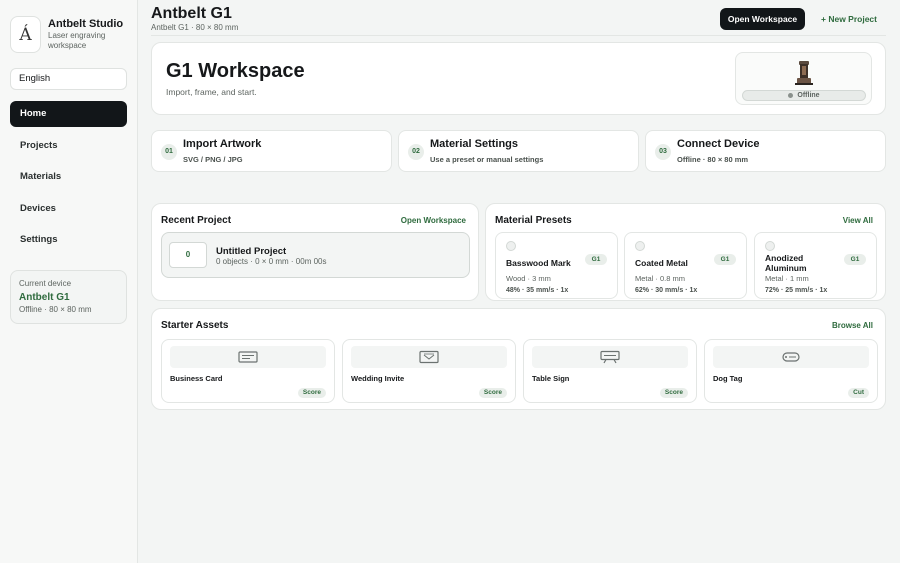 The height and width of the screenshot is (563, 900). Describe the element at coordinates (849, 19) in the screenshot. I see `new-project-button: + New Project` at that location.